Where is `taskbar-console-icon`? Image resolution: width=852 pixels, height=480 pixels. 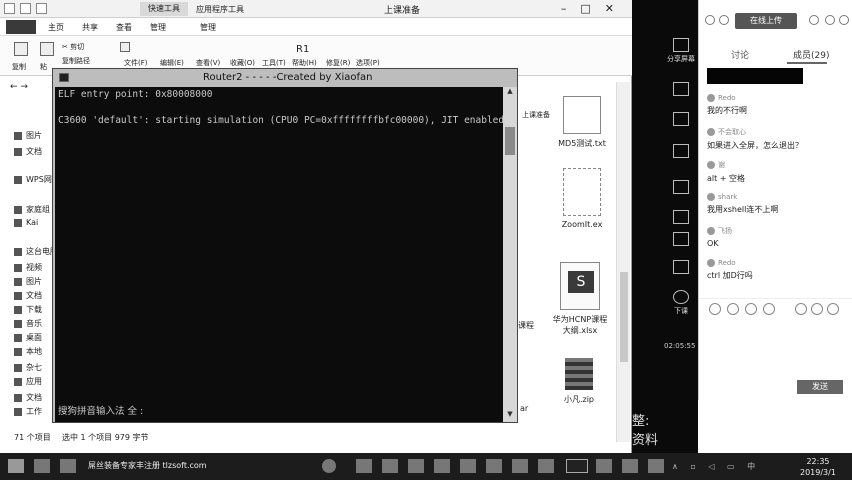 taskbar-console-icon is located at coordinates (577, 466).